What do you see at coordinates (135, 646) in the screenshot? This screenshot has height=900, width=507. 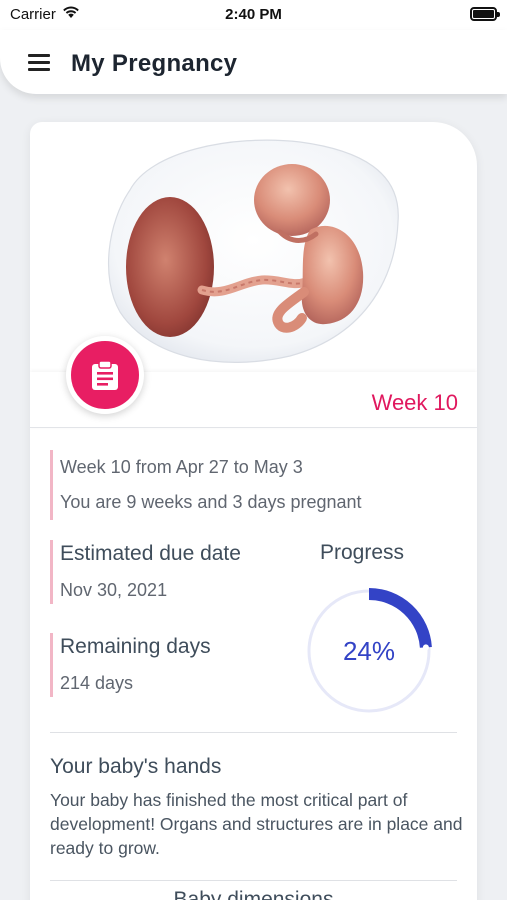 I see `remaining-days-label: Remaining days` at bounding box center [135, 646].